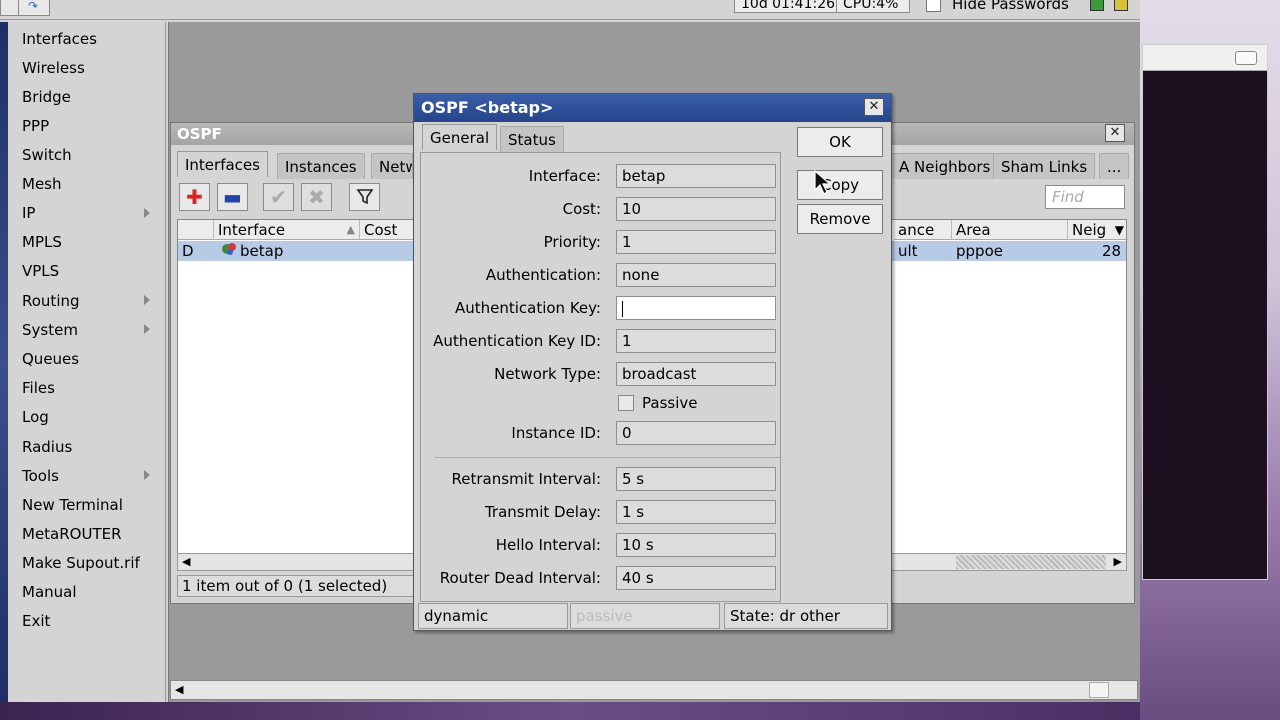 The width and height of the screenshot is (1280, 720). I want to click on sidebar-item-routing: Routing, so click(51, 301).